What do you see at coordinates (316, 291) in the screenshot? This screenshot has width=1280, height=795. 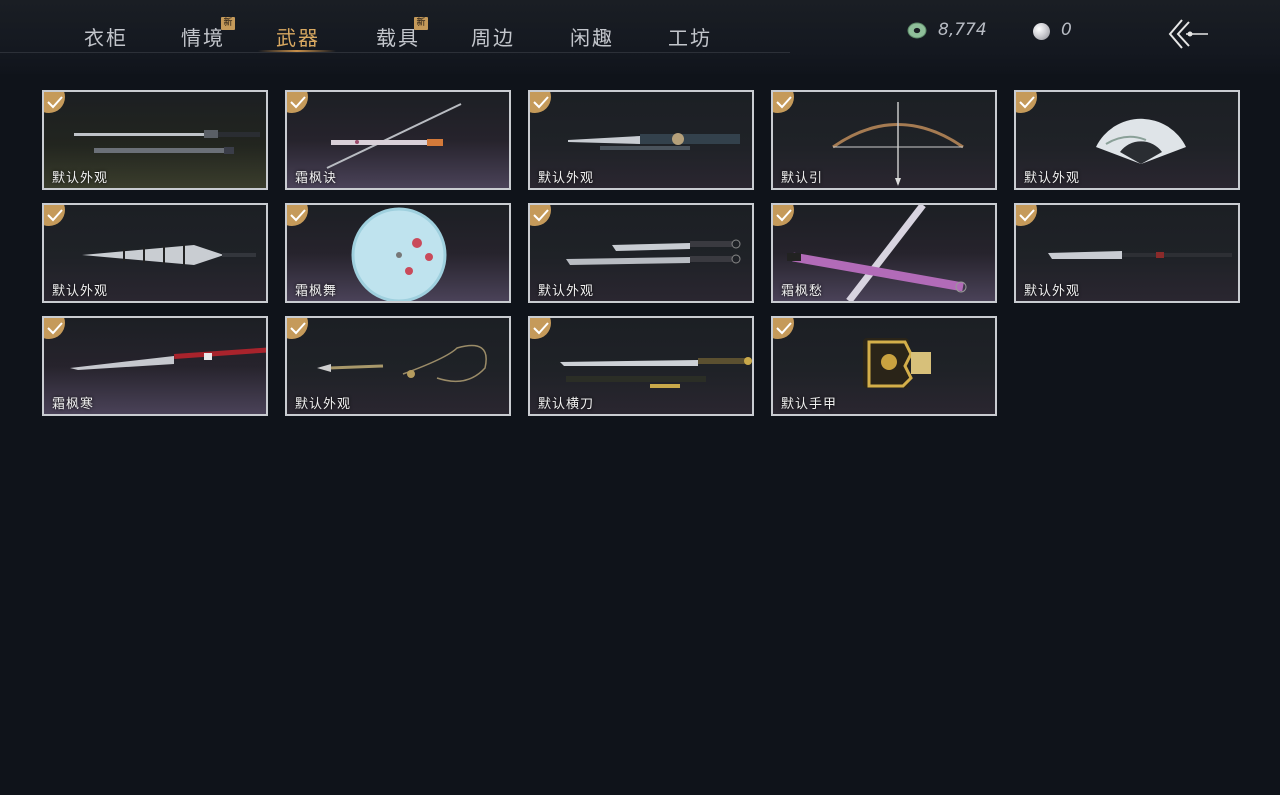 I see `item-label: 霜枫舞` at bounding box center [316, 291].